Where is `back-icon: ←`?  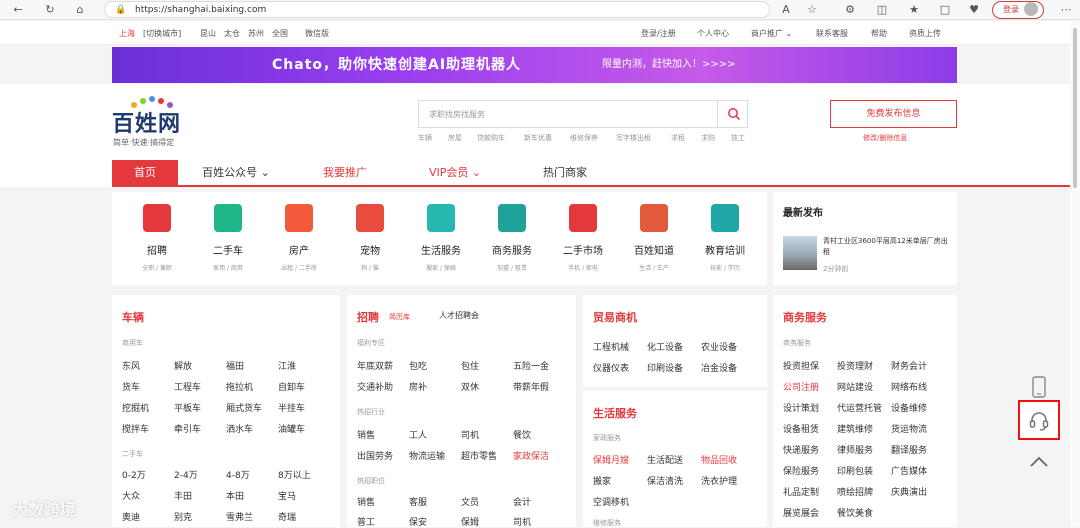 back-icon: ← is located at coordinates (18, 10).